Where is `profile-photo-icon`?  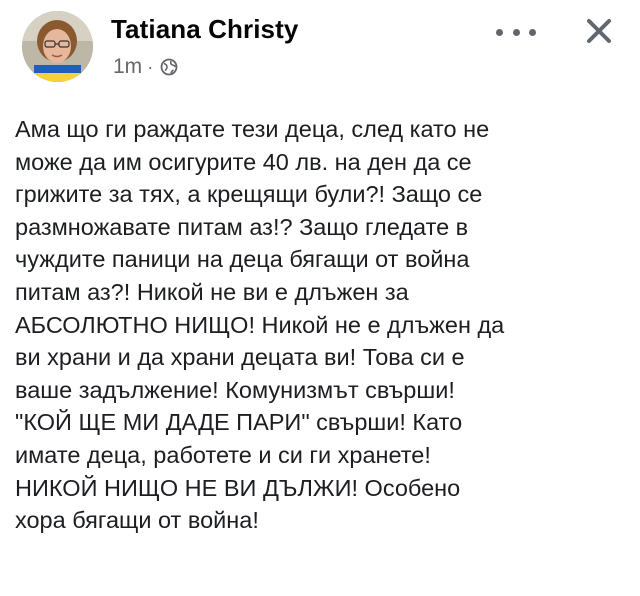
profile-photo-icon is located at coordinates (57, 46).